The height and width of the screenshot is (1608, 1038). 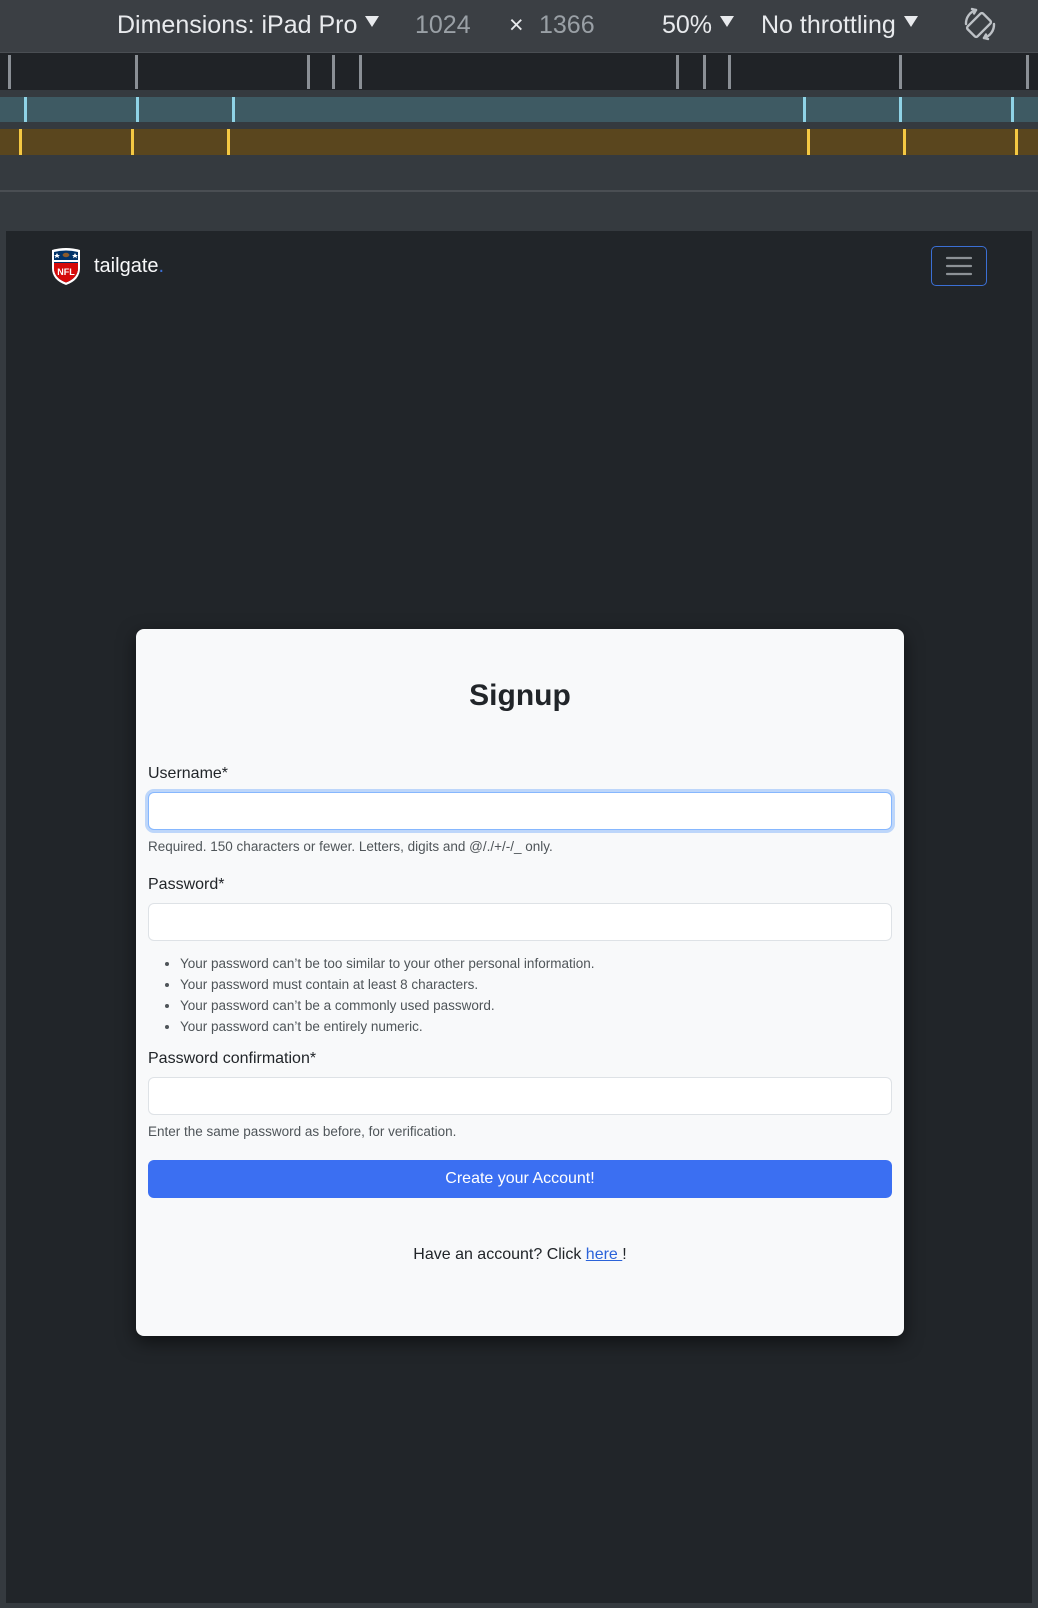 I want to click on throttling-dropdown: No throttling, so click(x=839, y=25).